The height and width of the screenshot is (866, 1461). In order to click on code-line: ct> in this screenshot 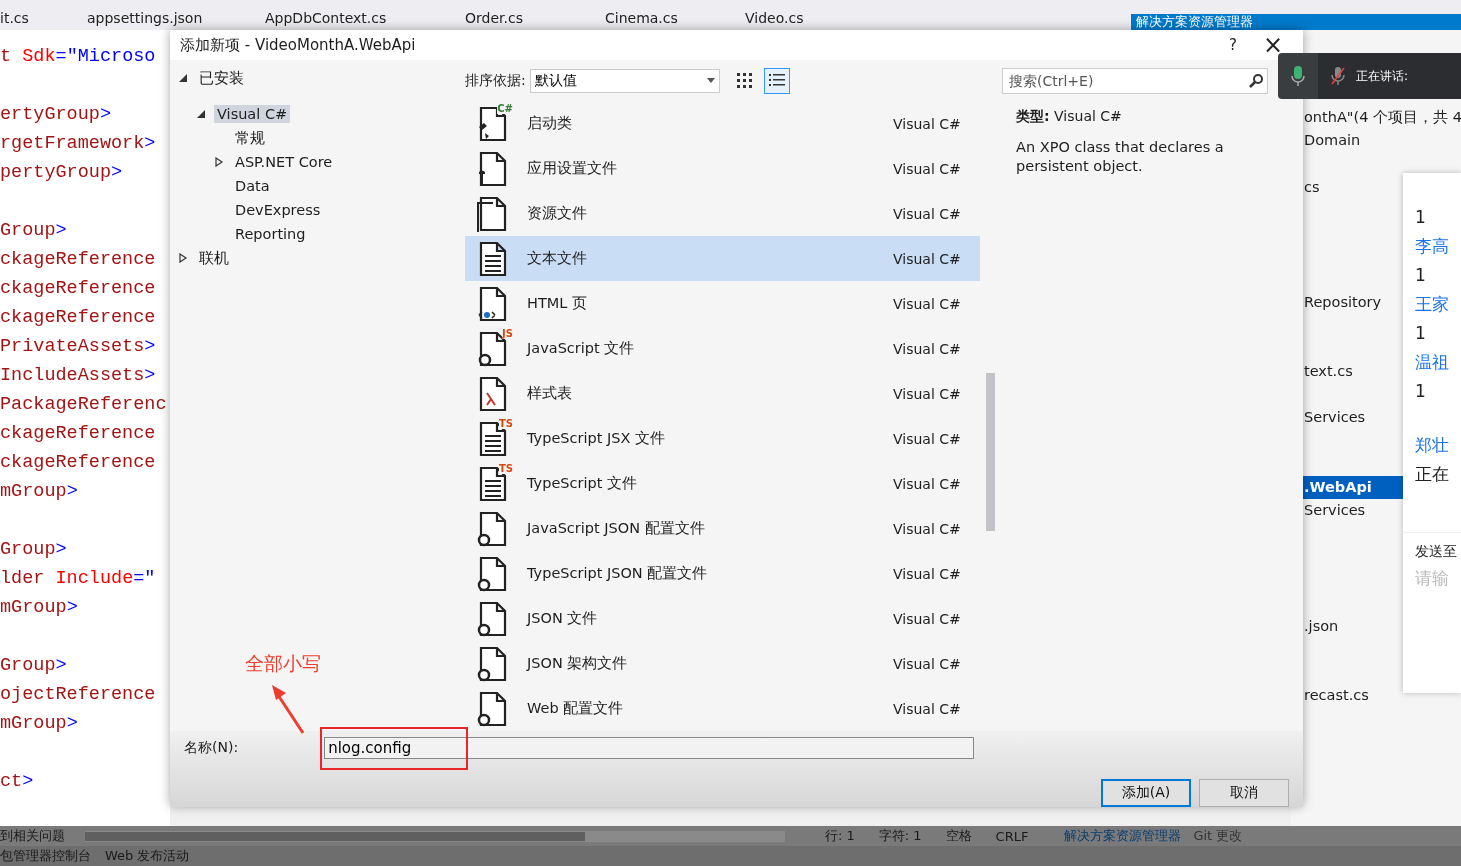, I will do `click(17, 782)`.